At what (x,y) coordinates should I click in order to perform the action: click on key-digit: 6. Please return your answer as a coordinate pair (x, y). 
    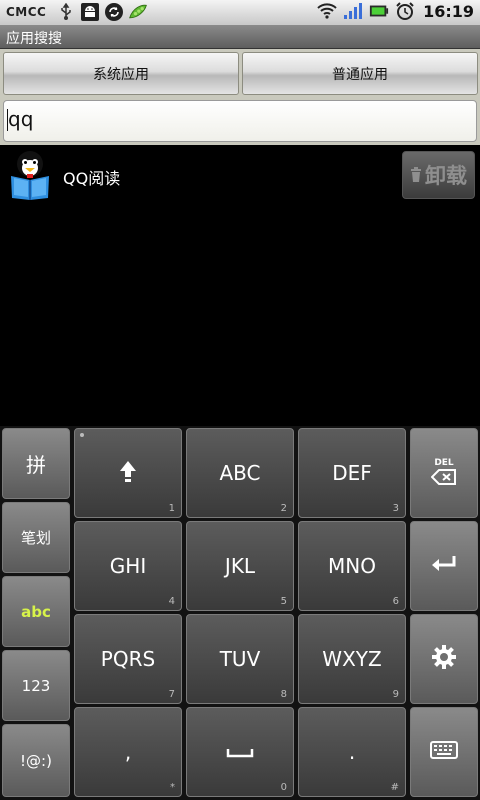
    Looking at the image, I should click on (395, 601).